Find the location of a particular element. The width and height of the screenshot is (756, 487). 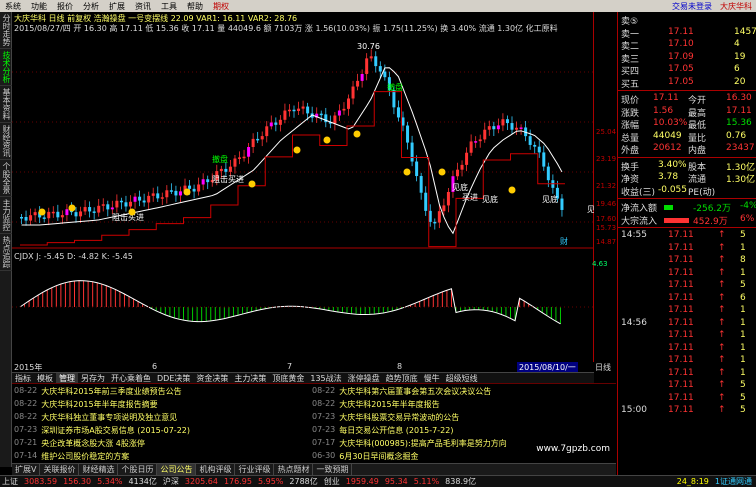

news-item-left-1: 08-22 大庆华科2015年半年度报告摘要 is located at coordinates (102, 405).